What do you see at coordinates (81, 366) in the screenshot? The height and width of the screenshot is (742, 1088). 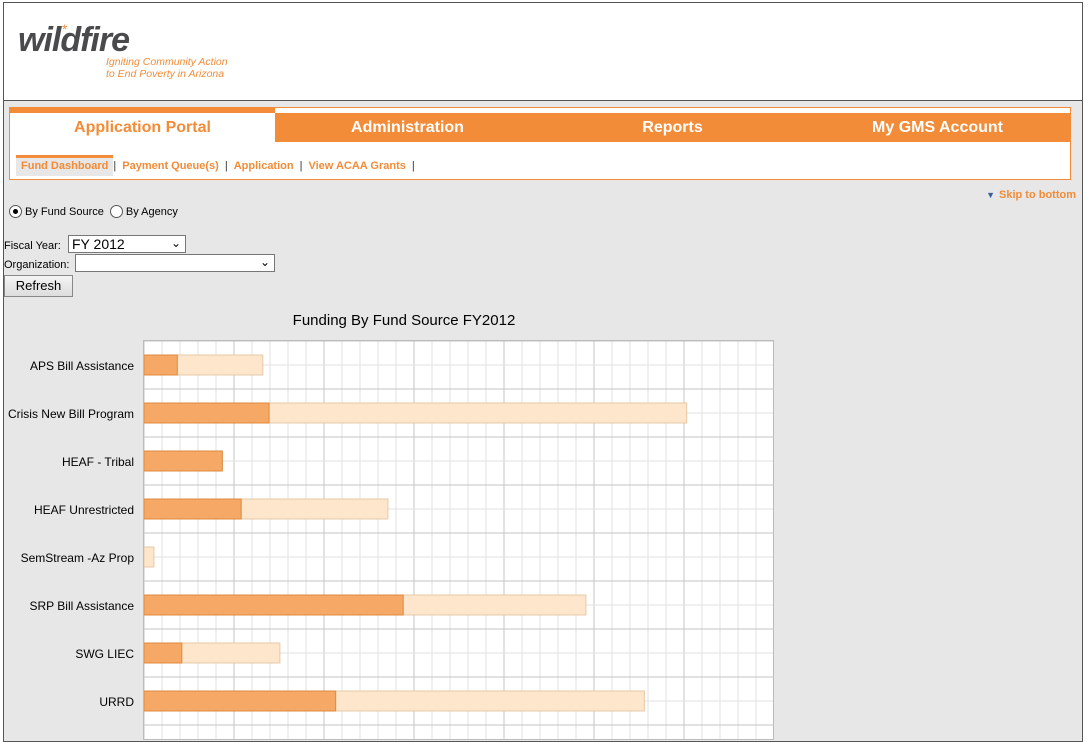 I see `category-label: APS Bill Assistance` at bounding box center [81, 366].